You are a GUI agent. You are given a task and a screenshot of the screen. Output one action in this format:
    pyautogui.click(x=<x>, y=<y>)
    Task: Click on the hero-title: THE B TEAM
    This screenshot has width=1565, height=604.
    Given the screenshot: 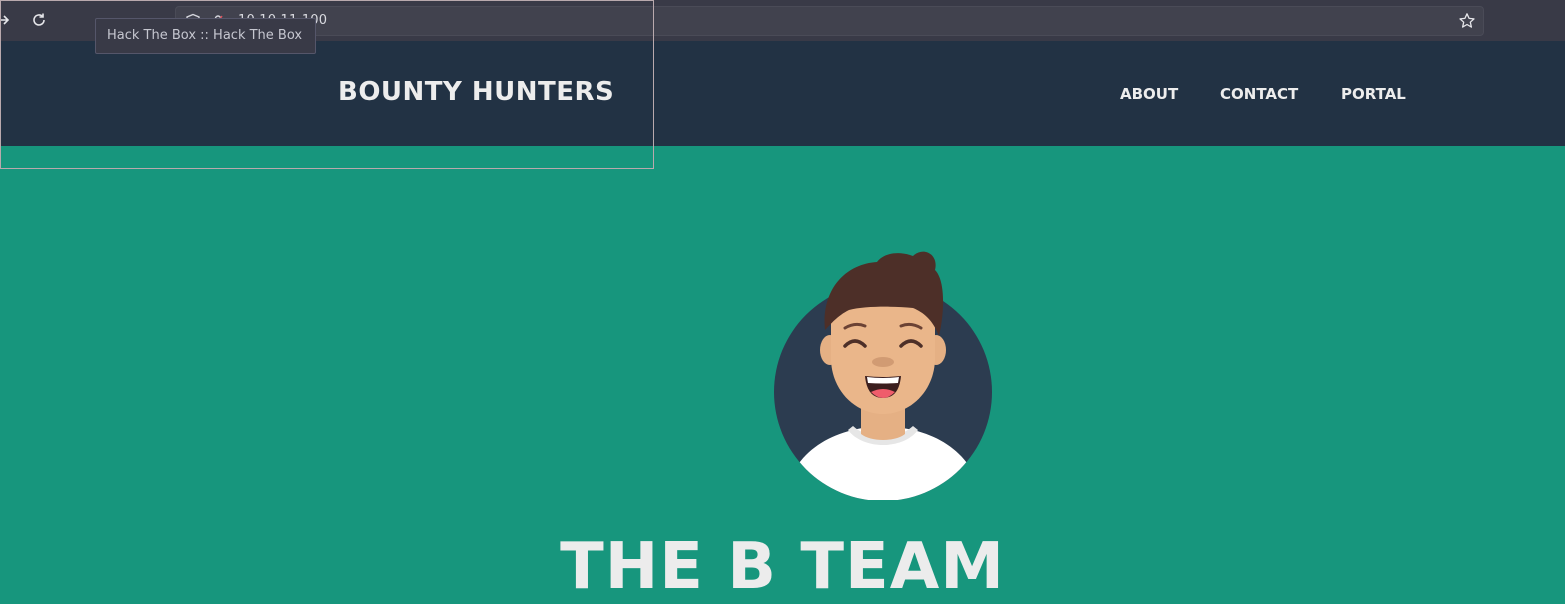 What is the action you would take?
    pyautogui.click(x=782, y=567)
    